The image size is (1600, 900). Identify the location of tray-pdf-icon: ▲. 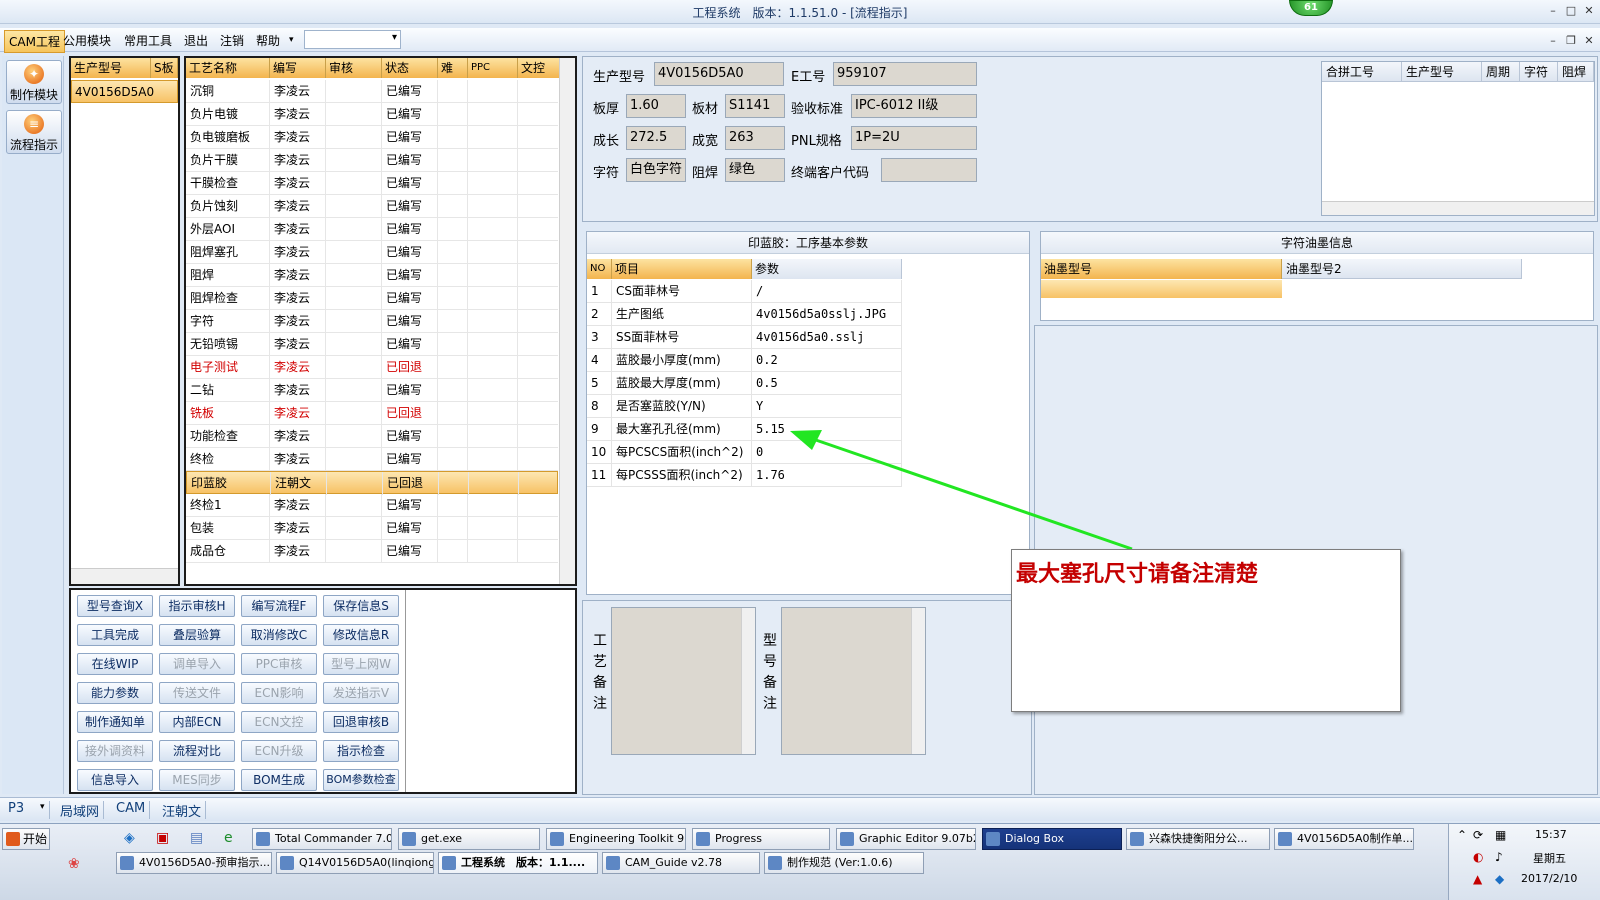
(1477, 879).